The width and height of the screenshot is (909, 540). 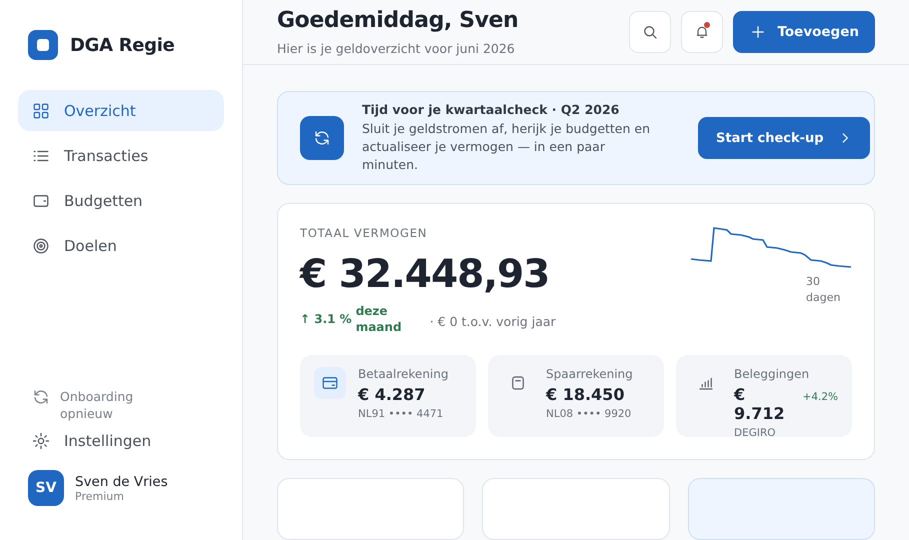 What do you see at coordinates (326, 319) in the screenshot?
I see `change-percent: ↑ 3.1 %` at bounding box center [326, 319].